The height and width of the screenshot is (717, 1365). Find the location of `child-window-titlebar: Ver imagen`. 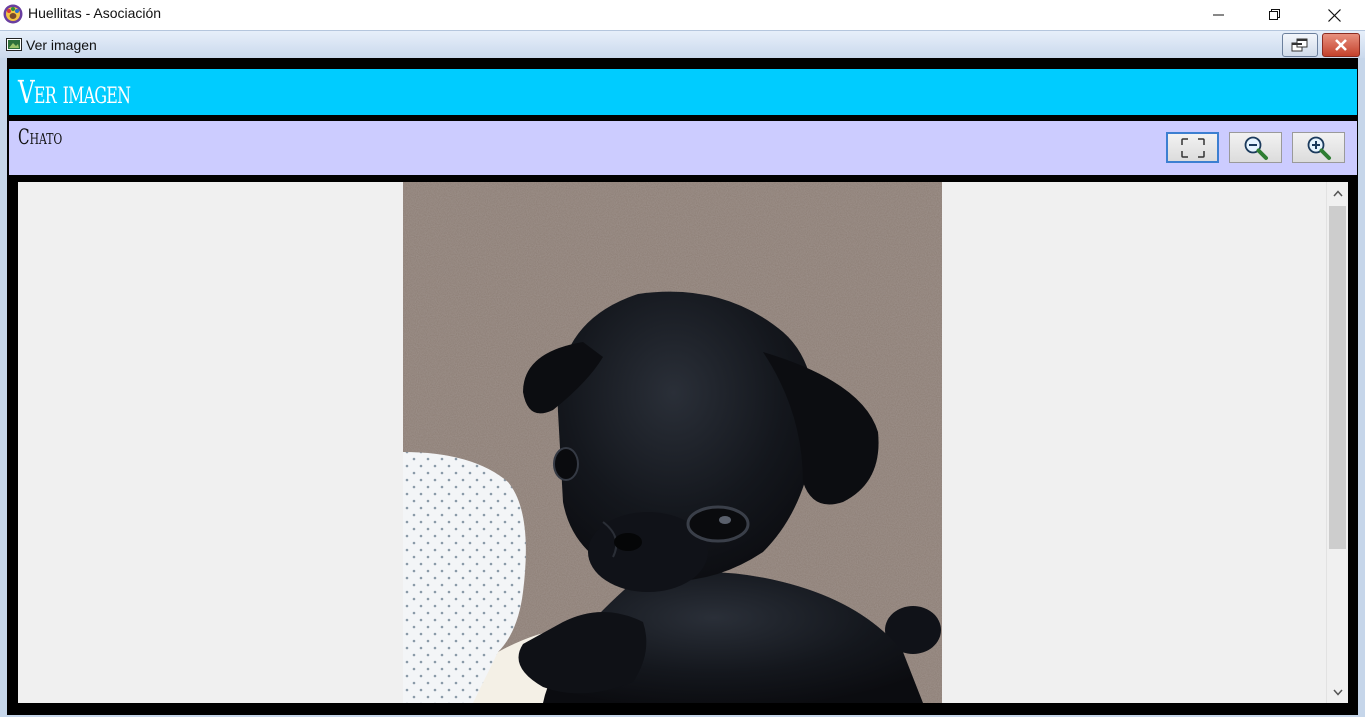

child-window-titlebar: Ver imagen is located at coordinates (682, 44).